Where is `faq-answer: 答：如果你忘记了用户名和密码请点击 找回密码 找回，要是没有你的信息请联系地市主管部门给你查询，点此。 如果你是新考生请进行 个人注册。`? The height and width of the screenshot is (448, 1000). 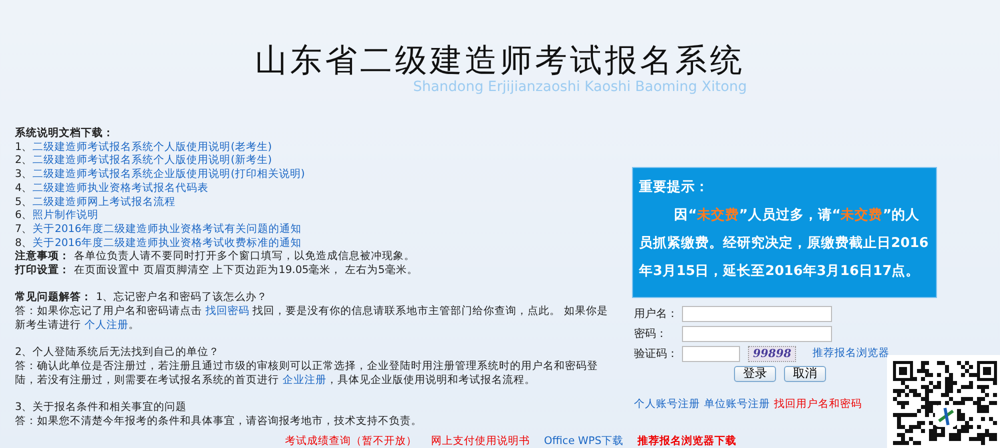 faq-answer: 答：如果你忘记了用户名和密码请点击 找回密码 找回，要是没有你的信息请联系地市主管部门给你查询，点此。 如果你是新考生请进行 个人注册。 is located at coordinates (312, 319).